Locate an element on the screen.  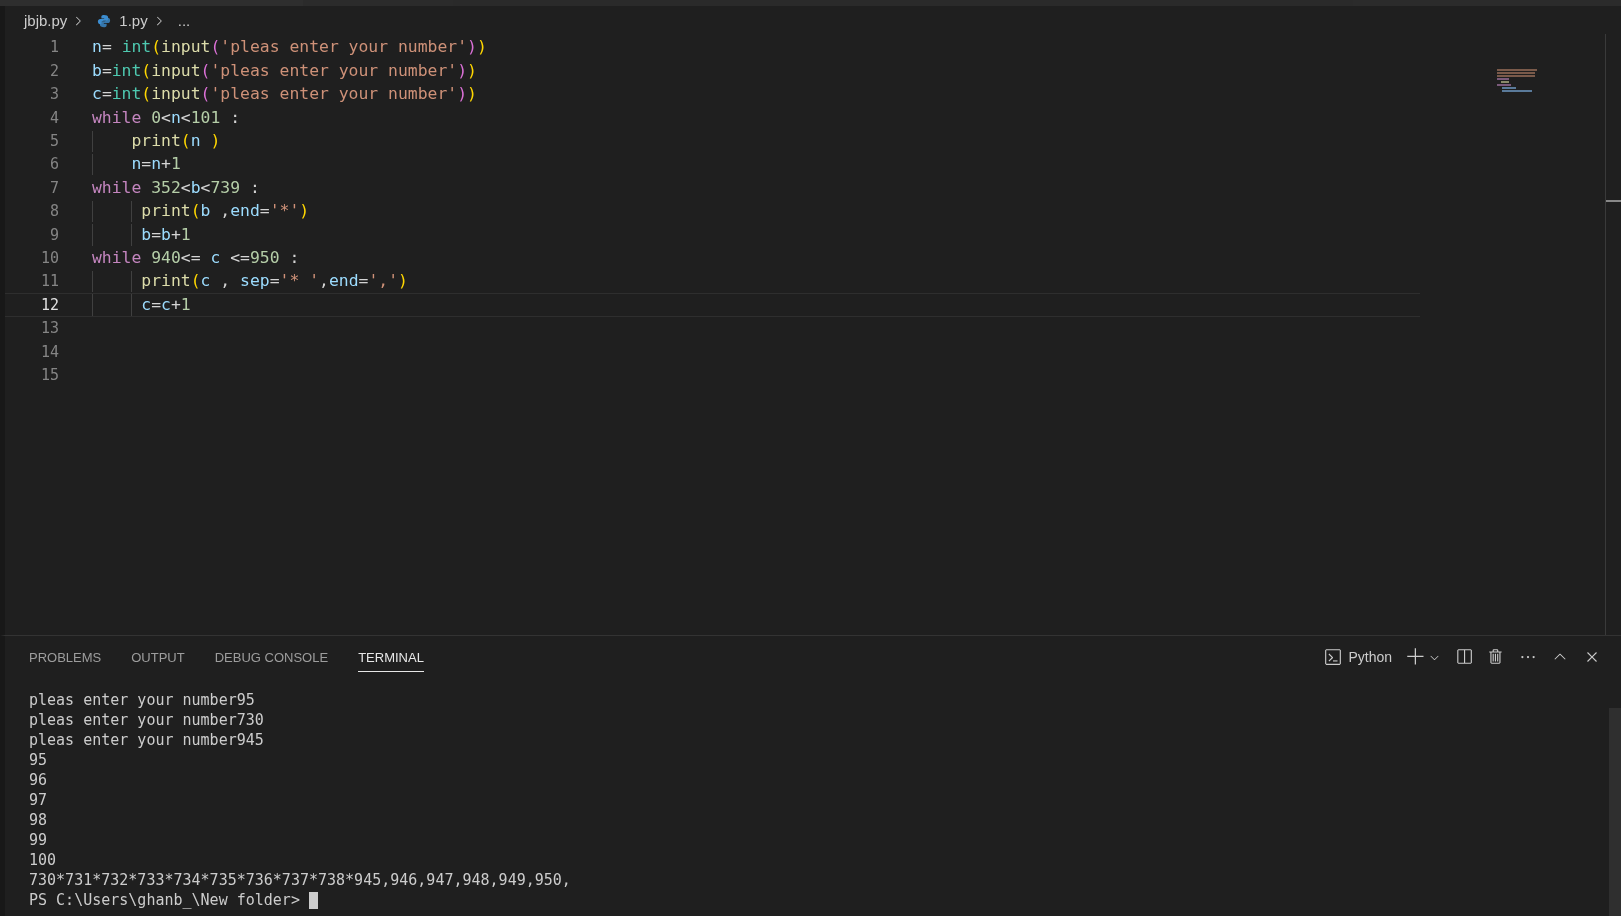
line-number: 3 is located at coordinates (54, 95).